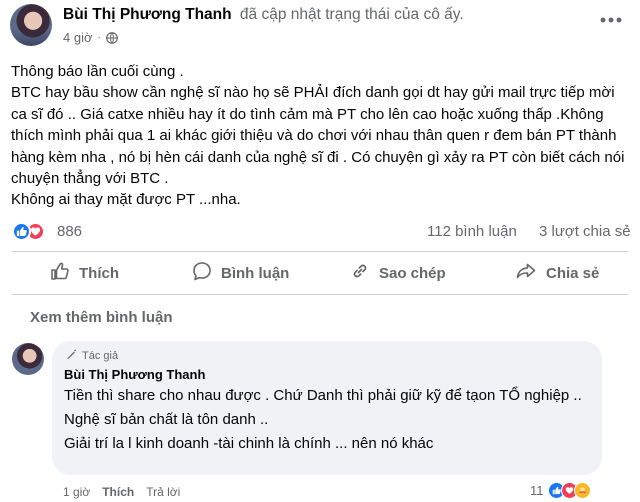 The image size is (640, 502). I want to click on reaction-count: 886, so click(69, 231).